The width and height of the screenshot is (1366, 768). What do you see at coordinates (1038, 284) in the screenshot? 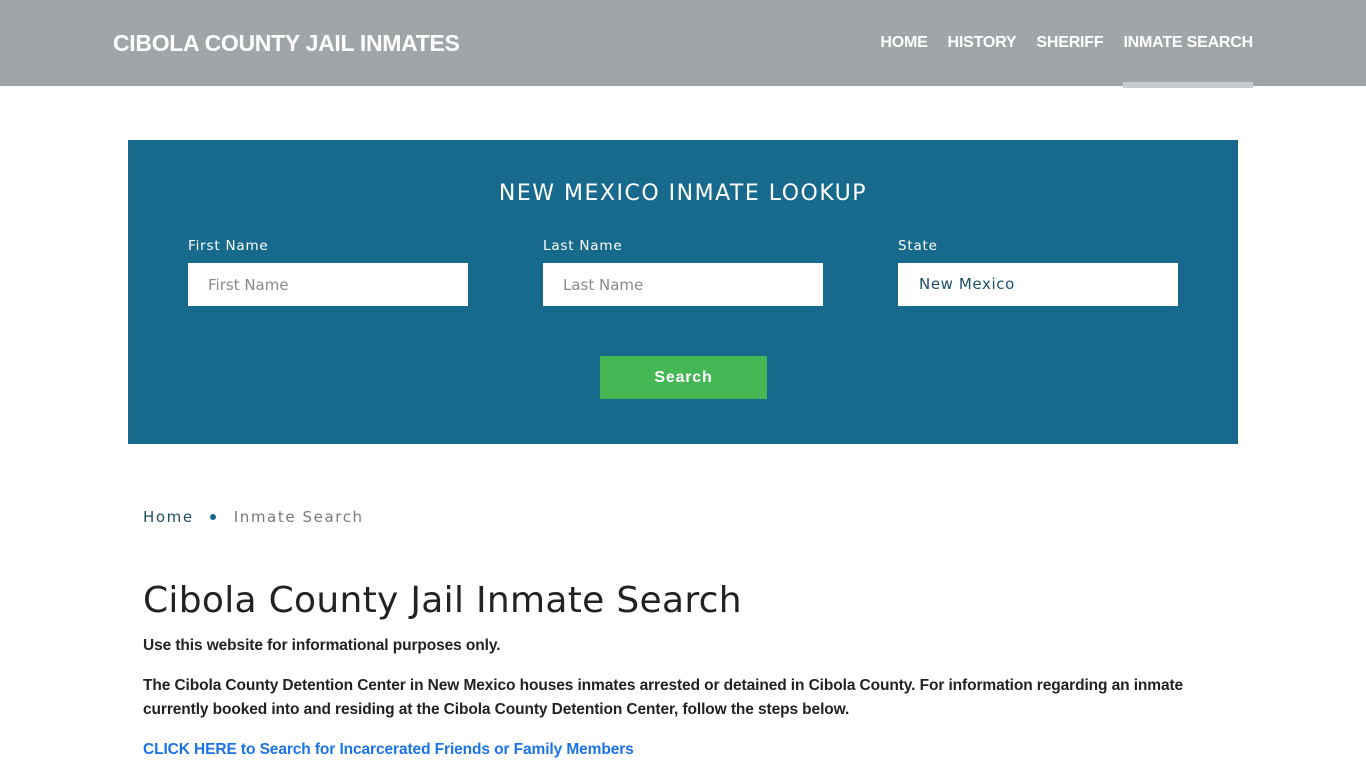
I see `state-select: New Mexico` at bounding box center [1038, 284].